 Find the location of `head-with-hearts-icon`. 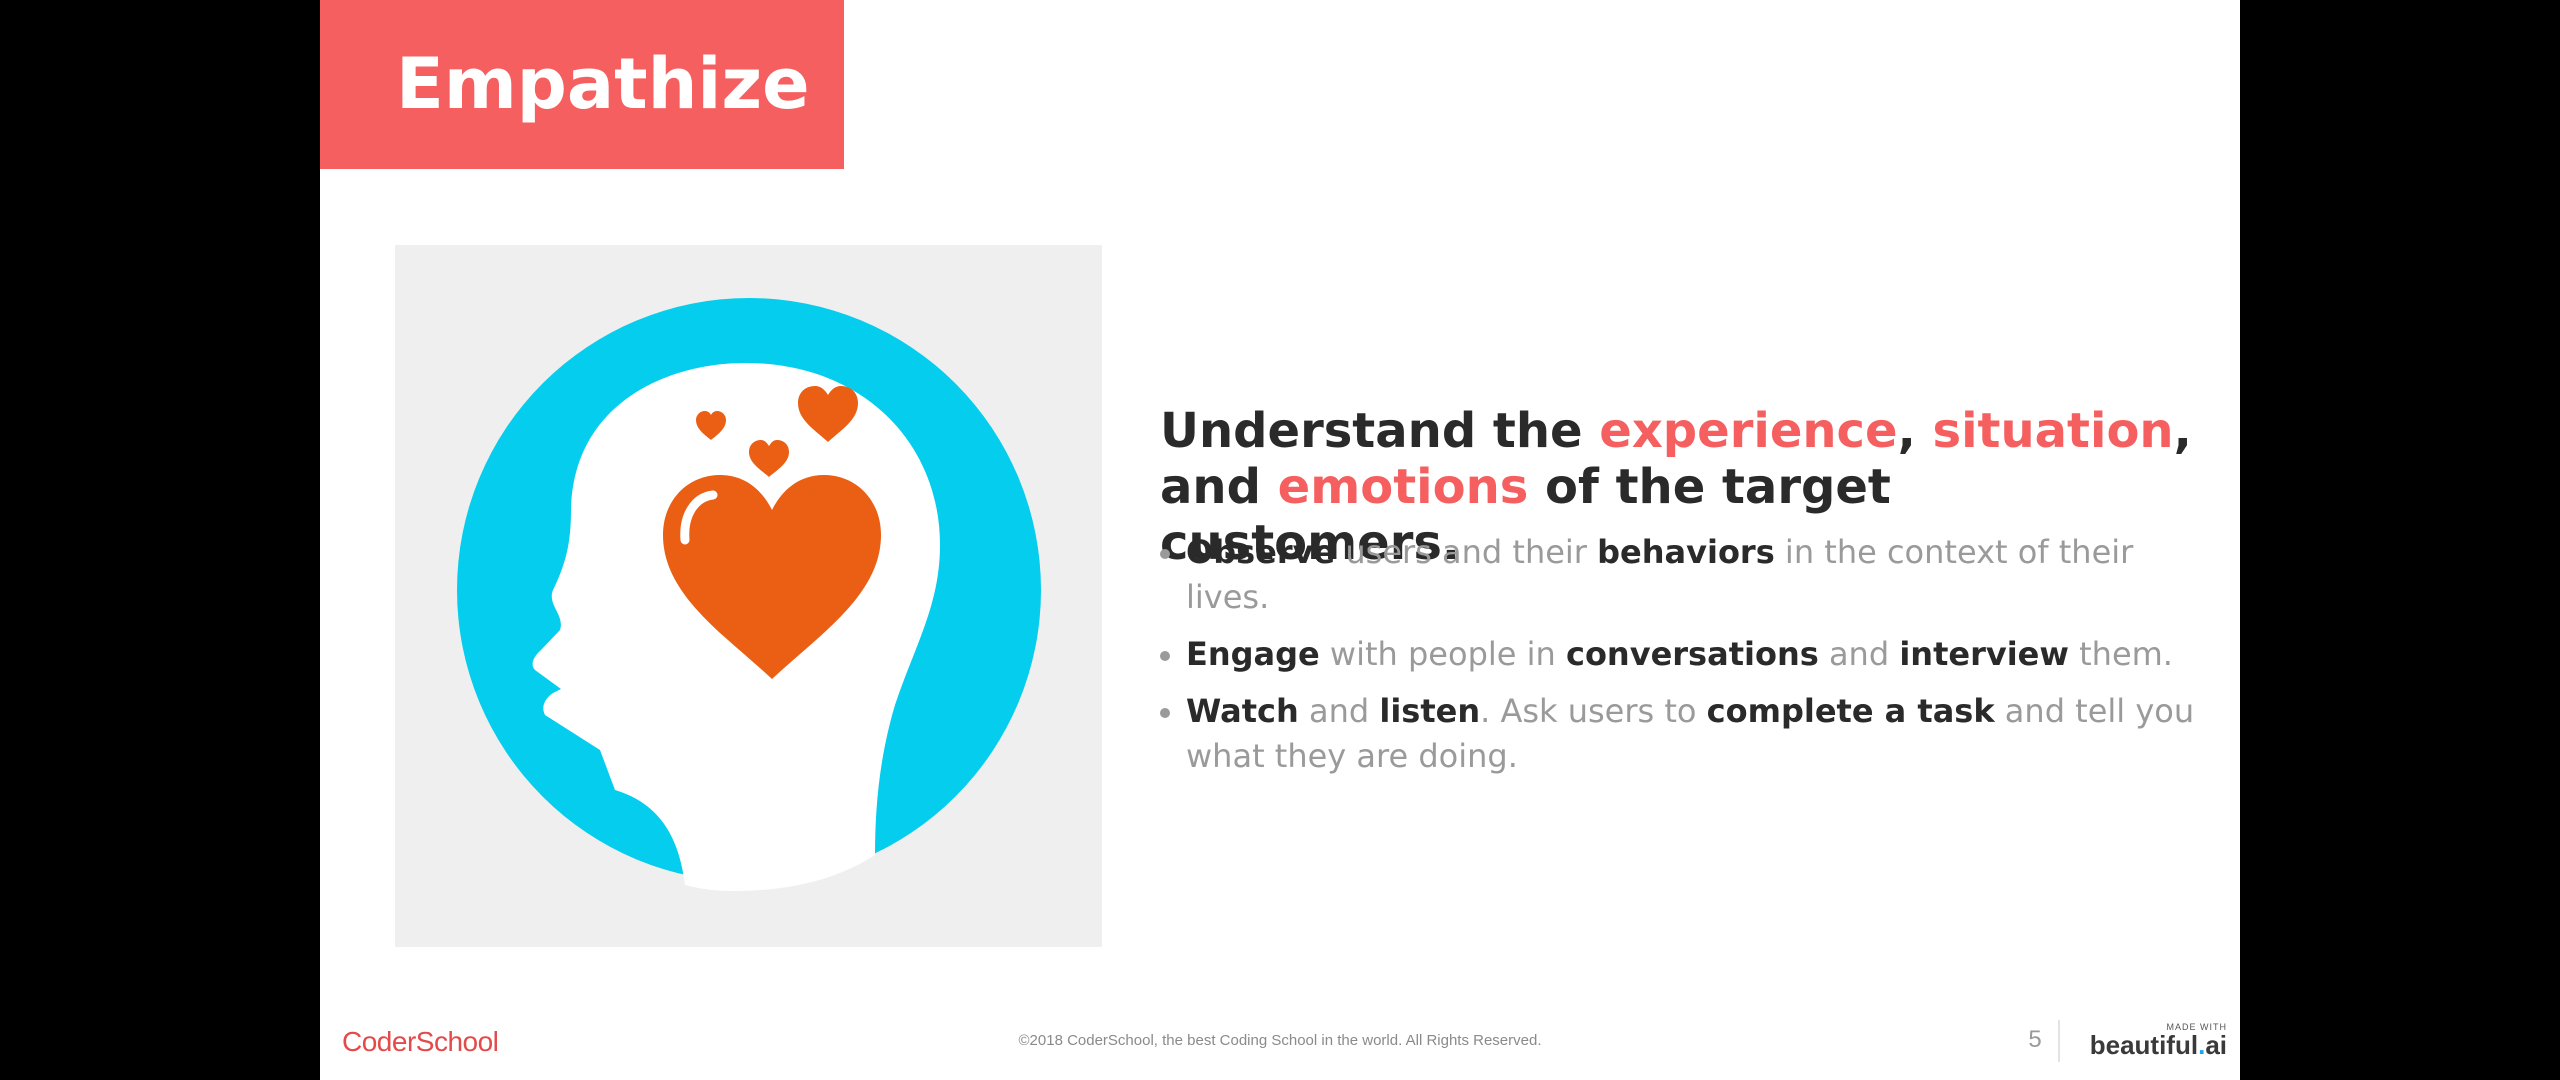

head-with-hearts-icon is located at coordinates (749, 594).